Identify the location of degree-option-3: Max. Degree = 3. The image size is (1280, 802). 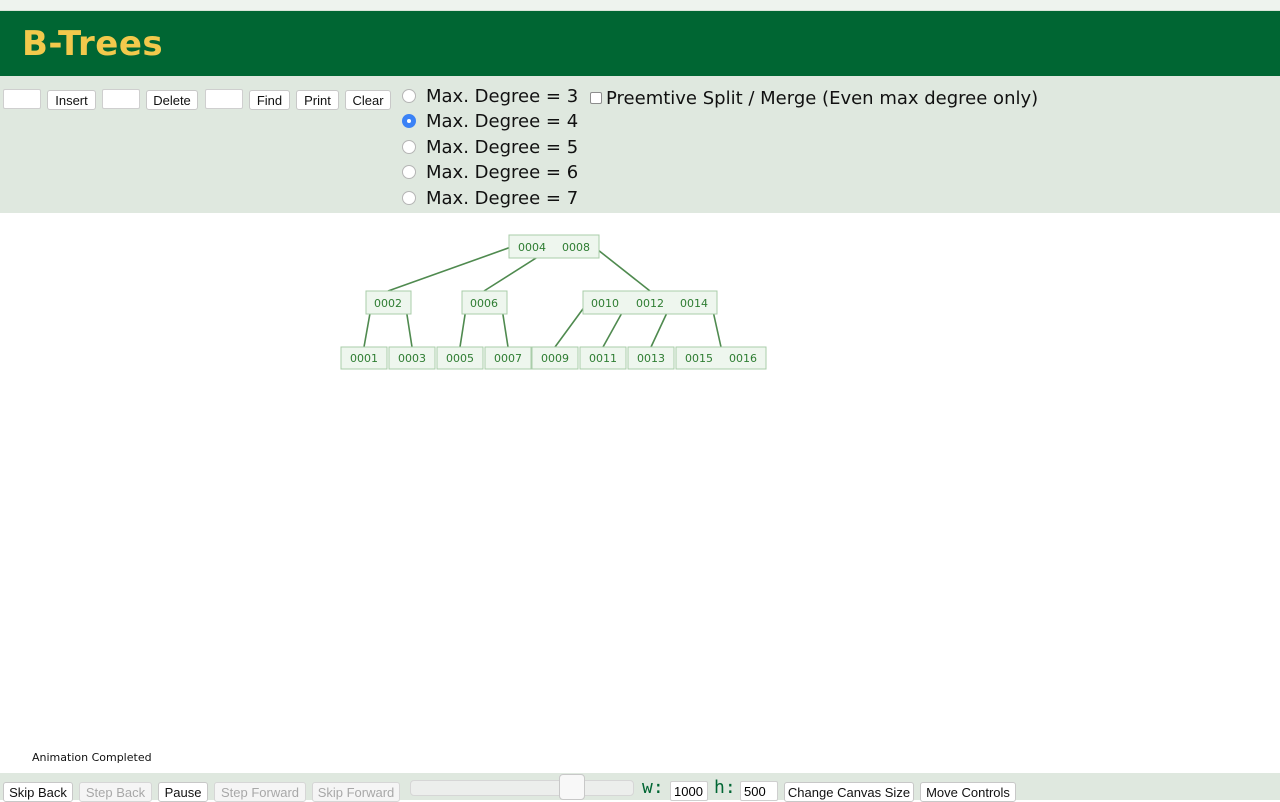
(490, 96).